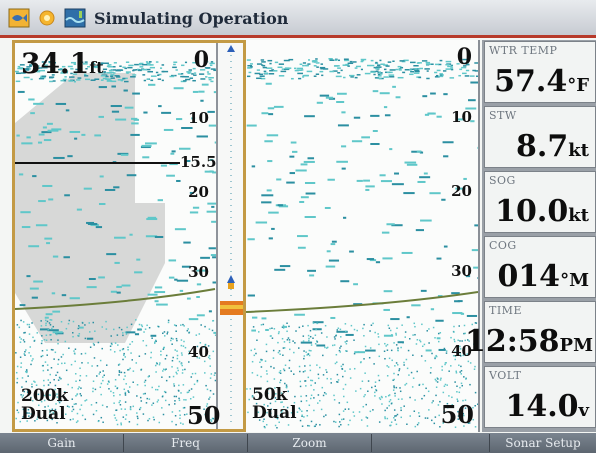 The height and width of the screenshot is (453, 596). Describe the element at coordinates (97, 163) in the screenshot. I see `depth-cursor-line` at that location.